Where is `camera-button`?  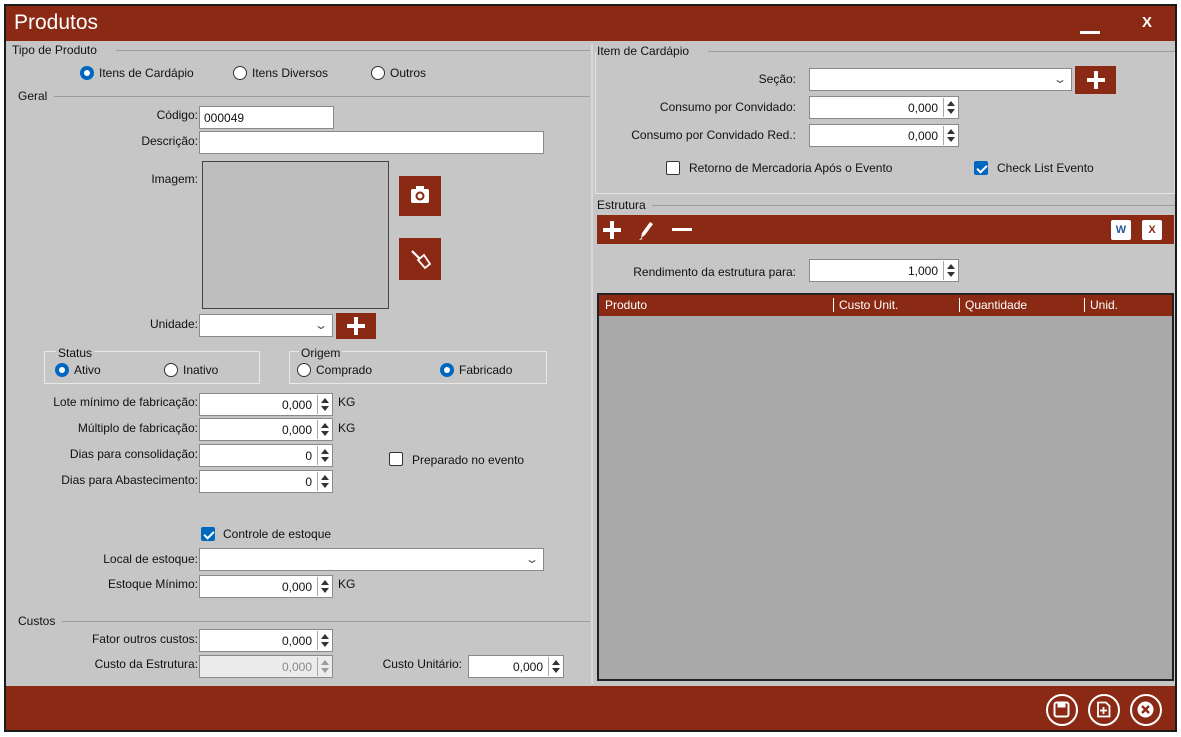
camera-button is located at coordinates (420, 196).